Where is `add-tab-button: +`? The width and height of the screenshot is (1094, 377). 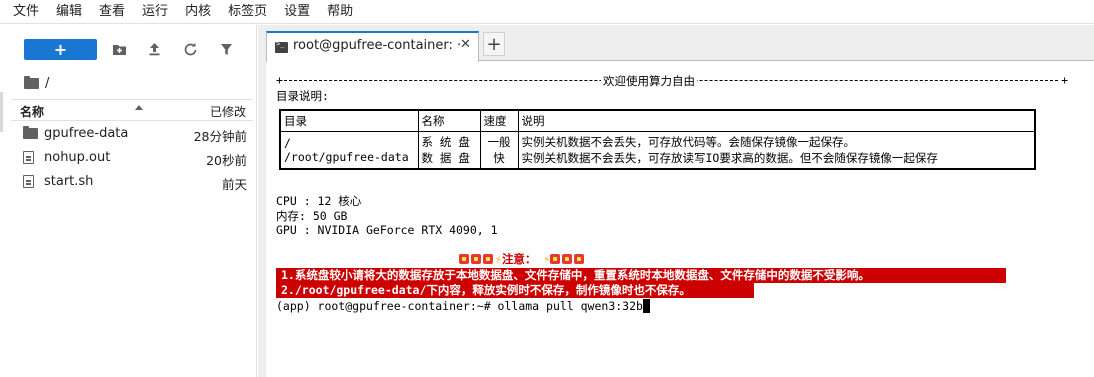
add-tab-button: + is located at coordinates (494, 44).